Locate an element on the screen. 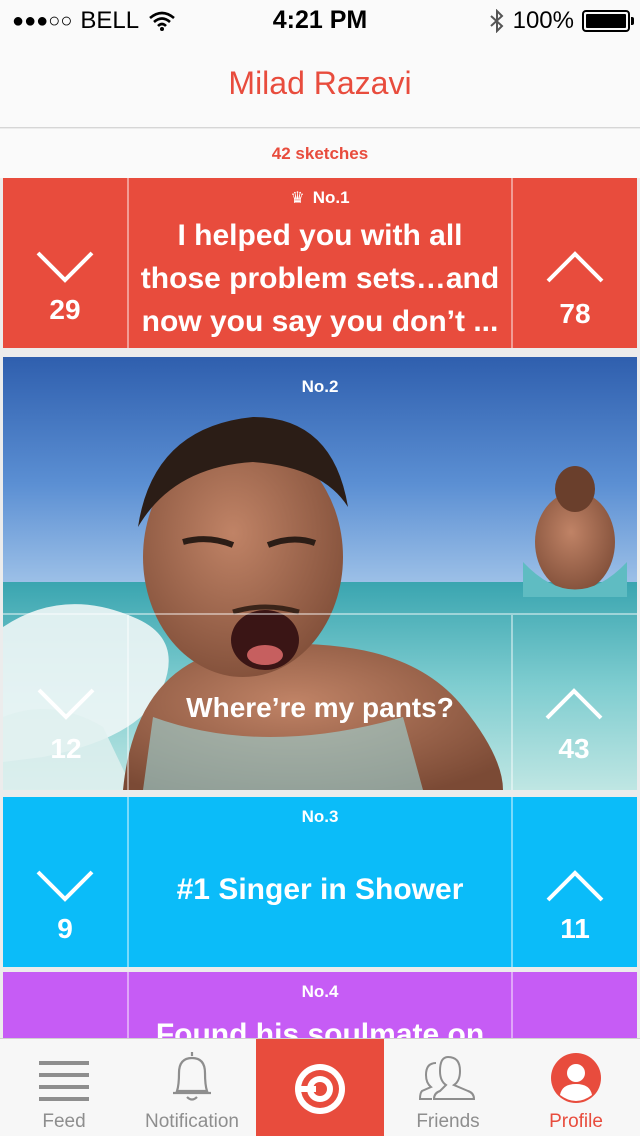  camera-logo-icon is located at coordinates (320, 1089).